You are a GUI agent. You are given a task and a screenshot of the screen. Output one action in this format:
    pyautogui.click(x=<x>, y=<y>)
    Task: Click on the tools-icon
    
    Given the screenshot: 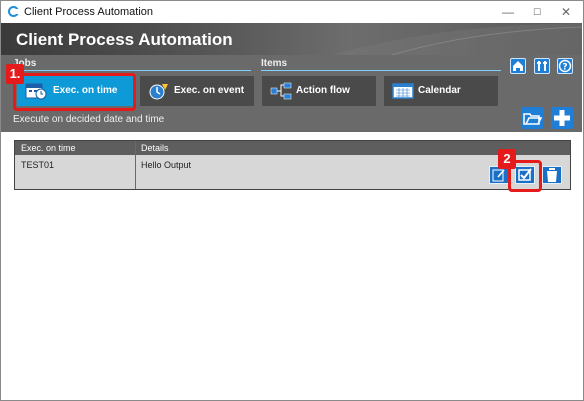 What is the action you would take?
    pyautogui.click(x=542, y=66)
    